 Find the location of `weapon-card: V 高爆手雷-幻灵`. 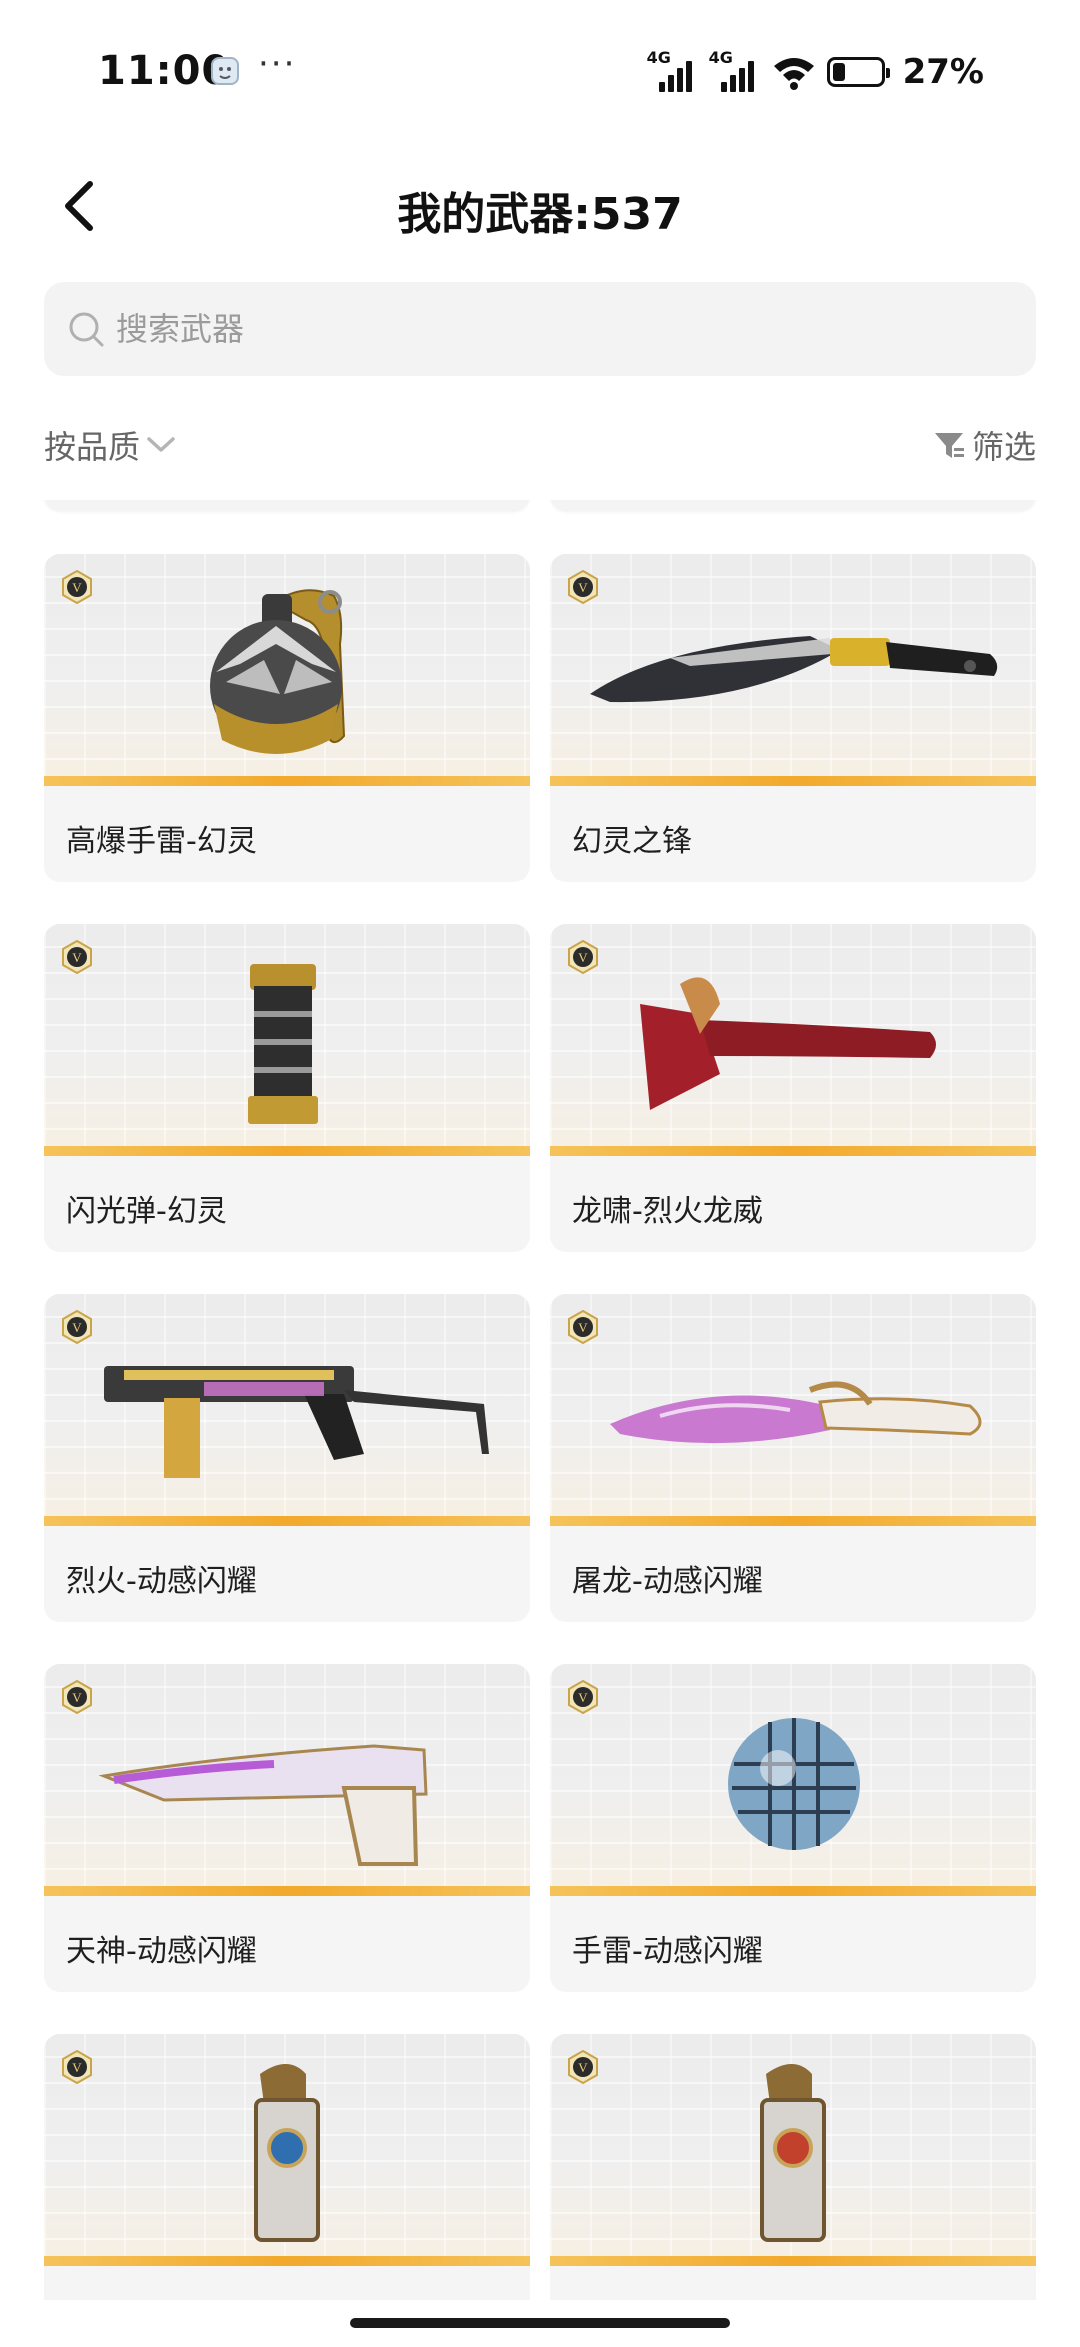

weapon-card: V 高爆手雷-幻灵 is located at coordinates (287, 718).